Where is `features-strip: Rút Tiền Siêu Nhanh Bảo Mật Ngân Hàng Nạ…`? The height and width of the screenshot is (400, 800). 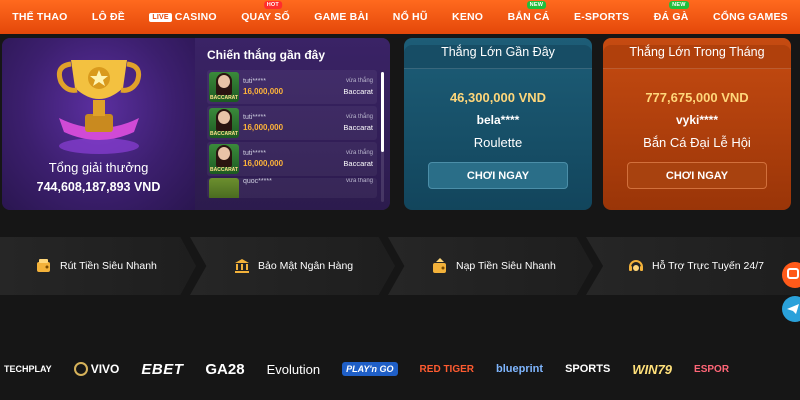
features-strip: Rút Tiền Siêu Nhanh Bảo Mật Ngân Hàng Nạ… is located at coordinates (400, 266).